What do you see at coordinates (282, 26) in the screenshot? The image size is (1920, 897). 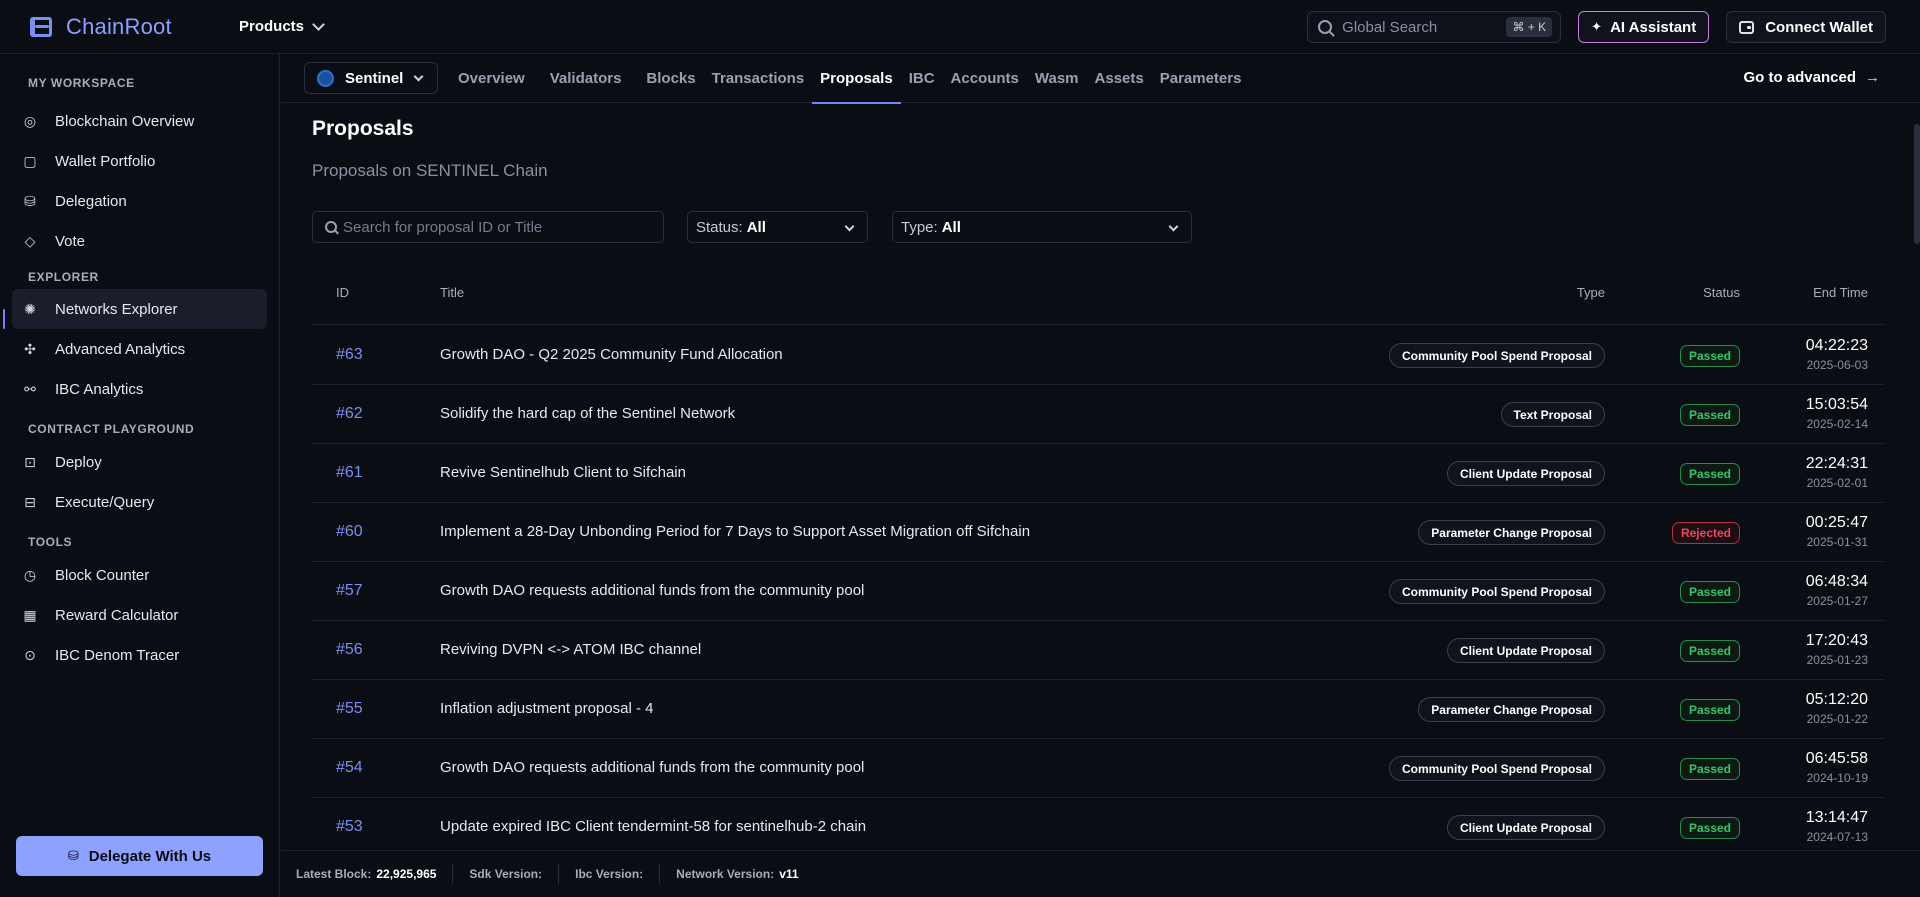 I see `products-menu: Products` at bounding box center [282, 26].